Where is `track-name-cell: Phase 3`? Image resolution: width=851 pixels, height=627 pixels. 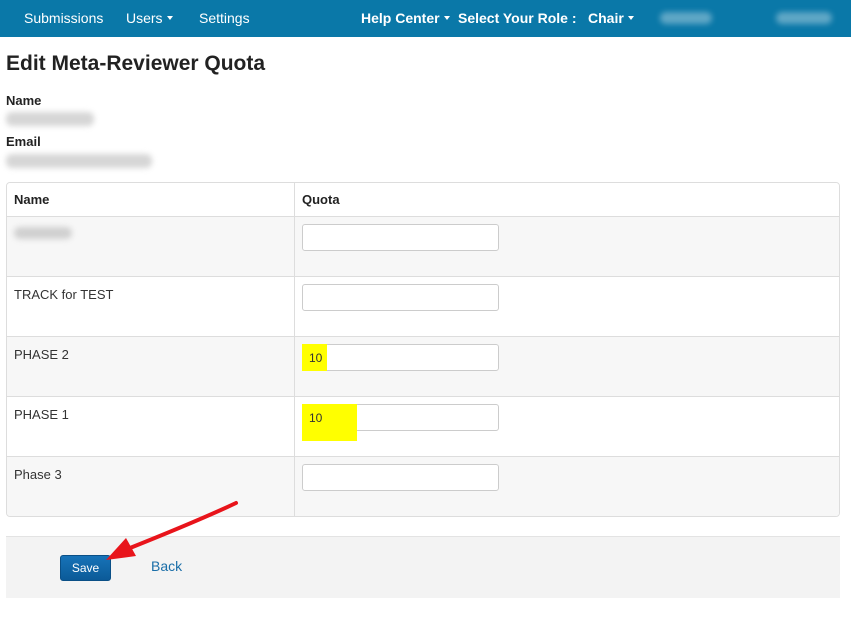 track-name-cell: Phase 3 is located at coordinates (151, 486).